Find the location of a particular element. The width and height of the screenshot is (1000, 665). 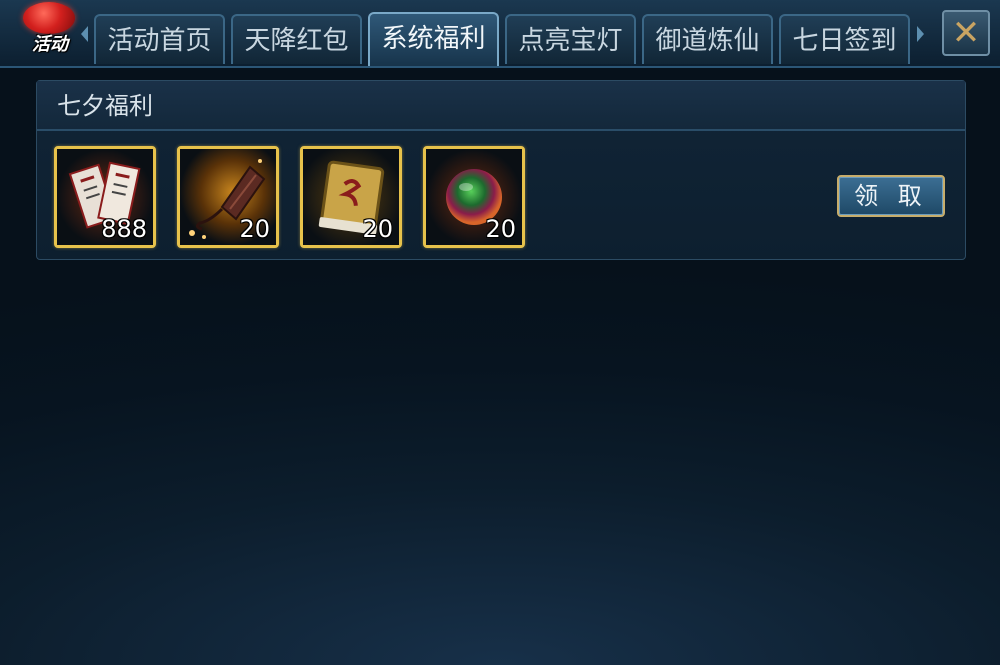

tab-light-lantern: 点亮宝灯 is located at coordinates (570, 39).